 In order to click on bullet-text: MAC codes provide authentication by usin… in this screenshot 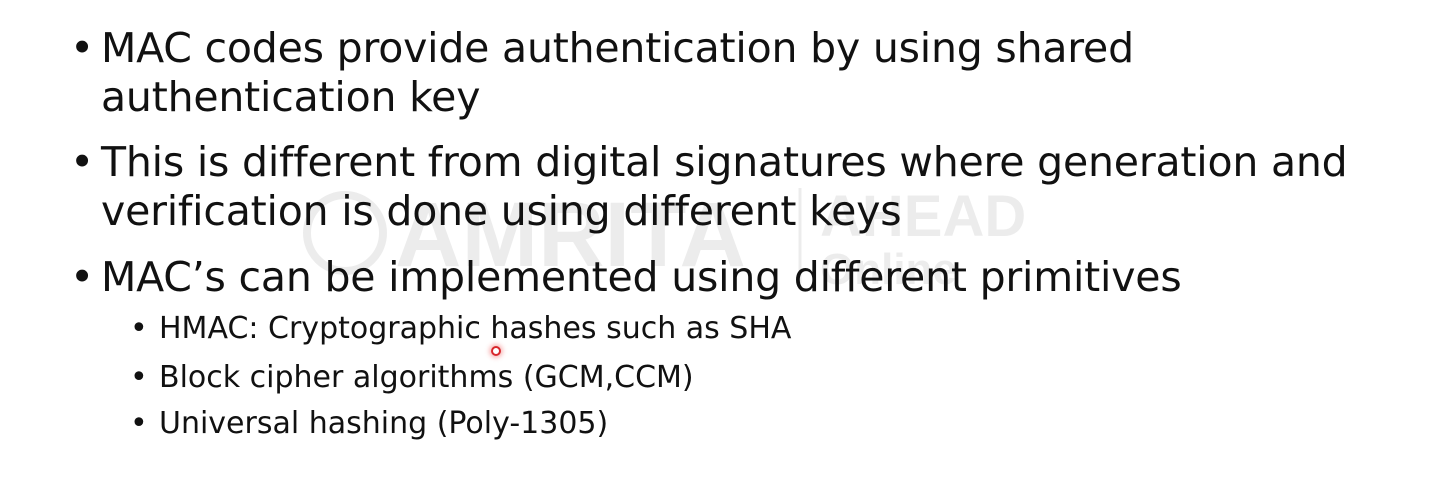, I will do `click(617, 72)`.